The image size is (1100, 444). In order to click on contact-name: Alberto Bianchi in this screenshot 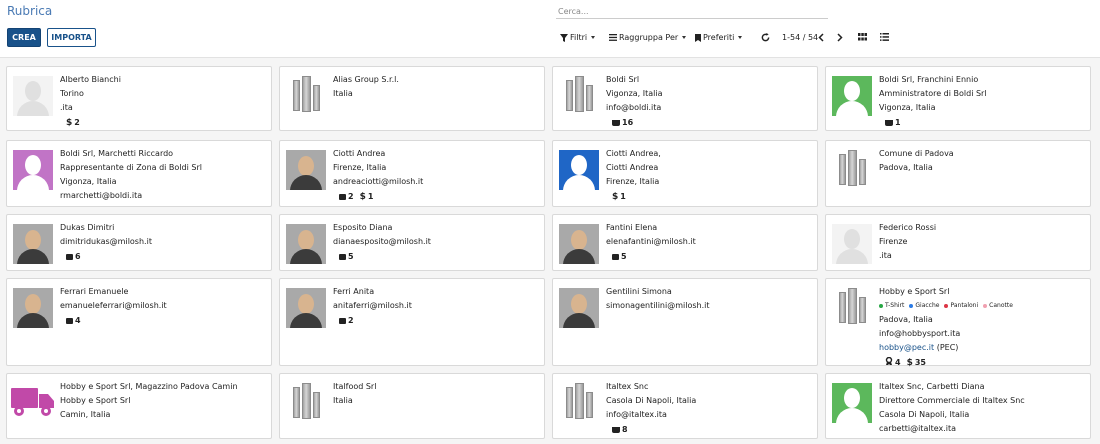, I will do `click(163, 80)`.